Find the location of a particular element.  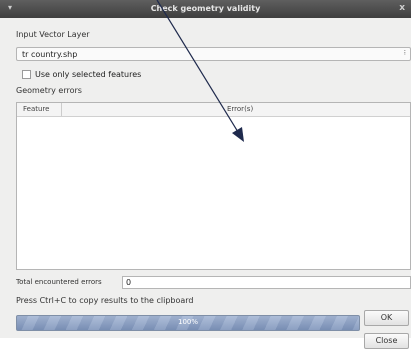

total-errors-value: 0 is located at coordinates (129, 282).